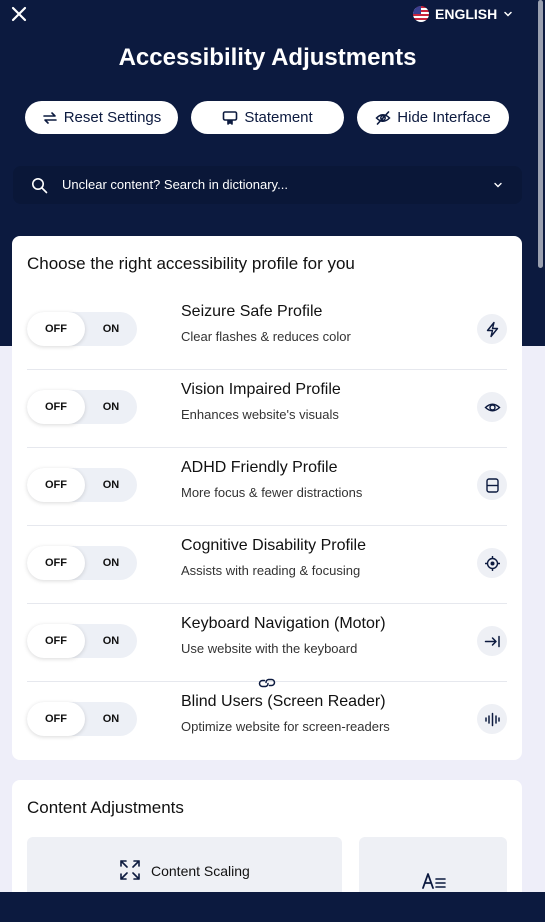 This screenshot has width=545, height=922. What do you see at coordinates (273, 545) in the screenshot?
I see `profile-name: Cognitive Disability Profile` at bounding box center [273, 545].